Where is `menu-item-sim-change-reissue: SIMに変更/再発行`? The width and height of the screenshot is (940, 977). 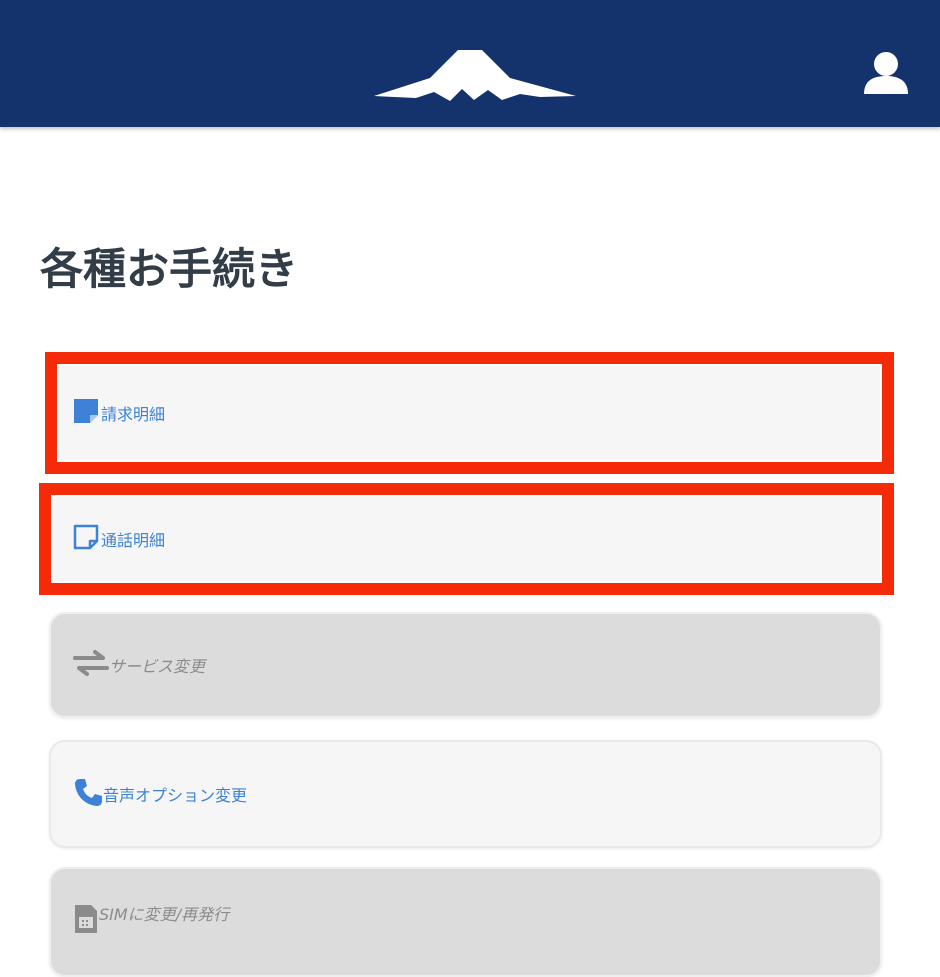 menu-item-sim-change-reissue: SIMに変更/再発行 is located at coordinates (465, 922).